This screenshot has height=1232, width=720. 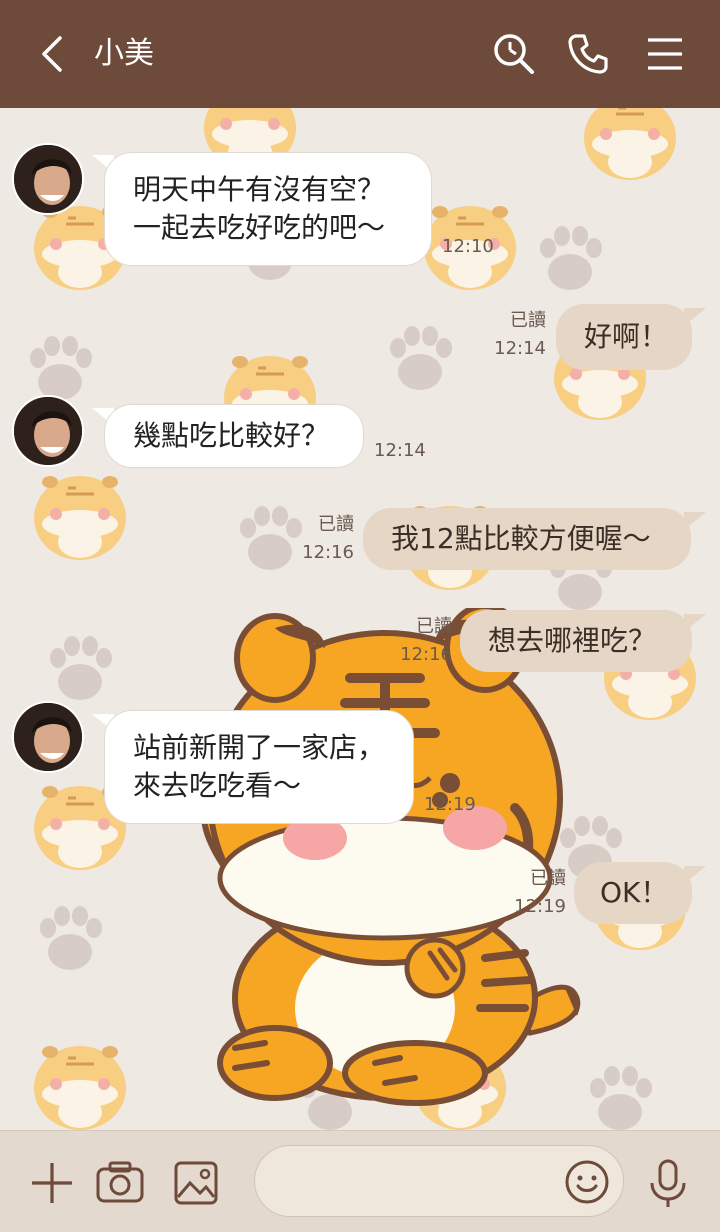 What do you see at coordinates (120, 1183) in the screenshot?
I see `camera-icon` at bounding box center [120, 1183].